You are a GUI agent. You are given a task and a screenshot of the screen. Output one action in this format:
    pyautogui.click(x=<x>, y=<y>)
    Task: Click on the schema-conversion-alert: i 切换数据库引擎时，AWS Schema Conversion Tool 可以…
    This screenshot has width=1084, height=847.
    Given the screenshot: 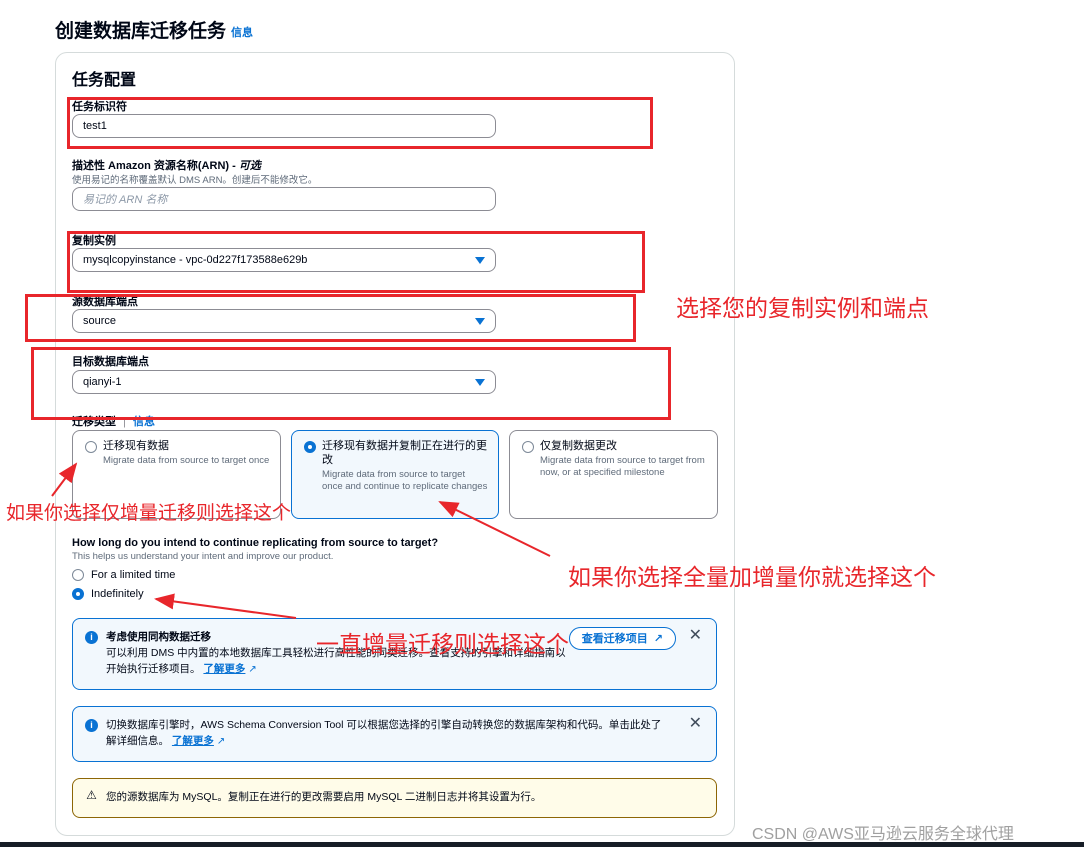 What is the action you would take?
    pyautogui.click(x=394, y=734)
    